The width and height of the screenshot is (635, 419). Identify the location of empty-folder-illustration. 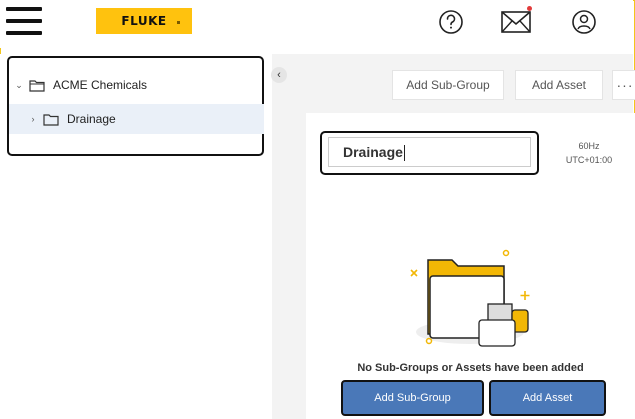
(470, 298).